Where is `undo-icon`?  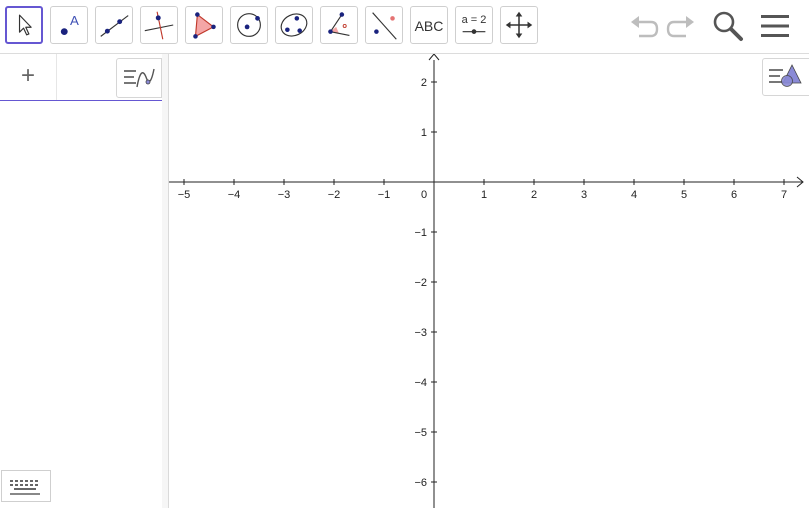 undo-icon is located at coordinates (645, 27).